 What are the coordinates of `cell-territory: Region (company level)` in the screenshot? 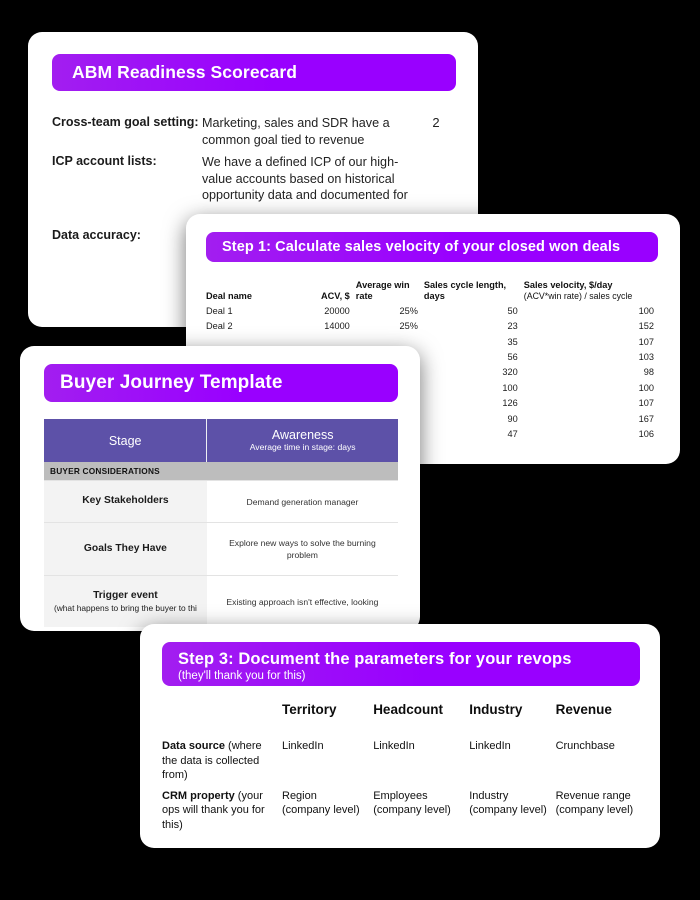 It's located at (321, 803).